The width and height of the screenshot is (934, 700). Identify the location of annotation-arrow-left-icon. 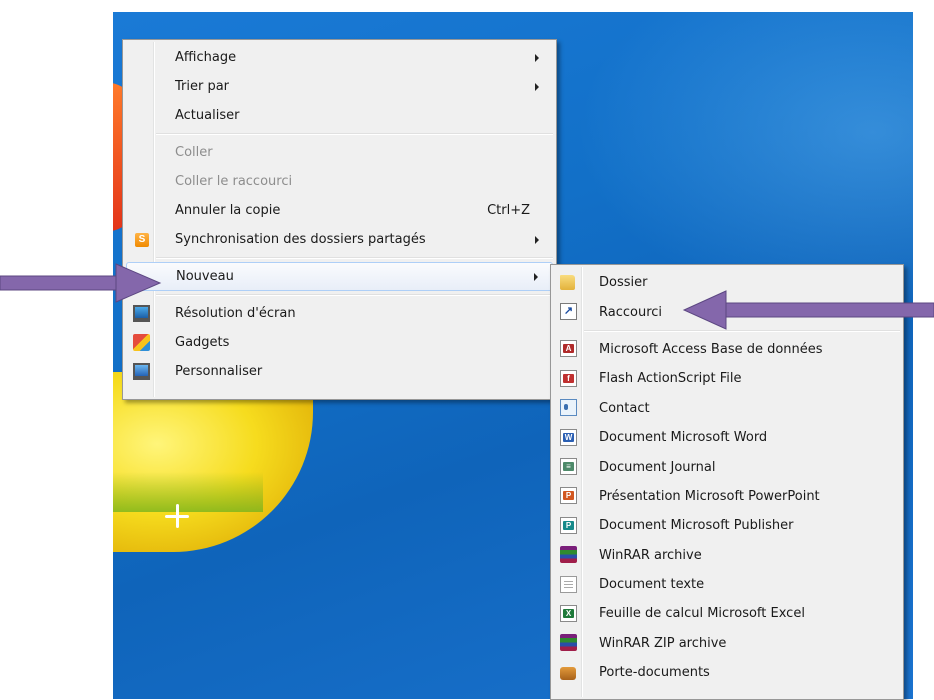
(81, 283).